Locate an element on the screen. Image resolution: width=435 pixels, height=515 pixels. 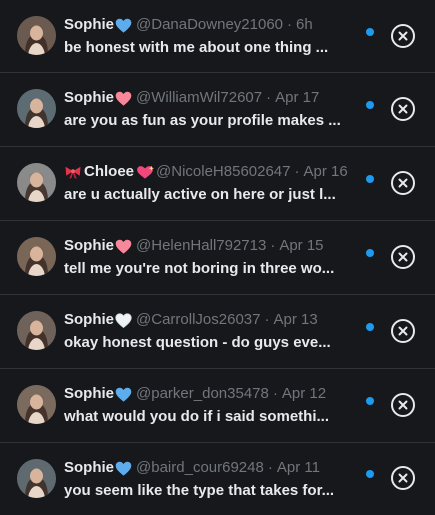
sparkling-hearts-icon is located at coordinates (144, 172).